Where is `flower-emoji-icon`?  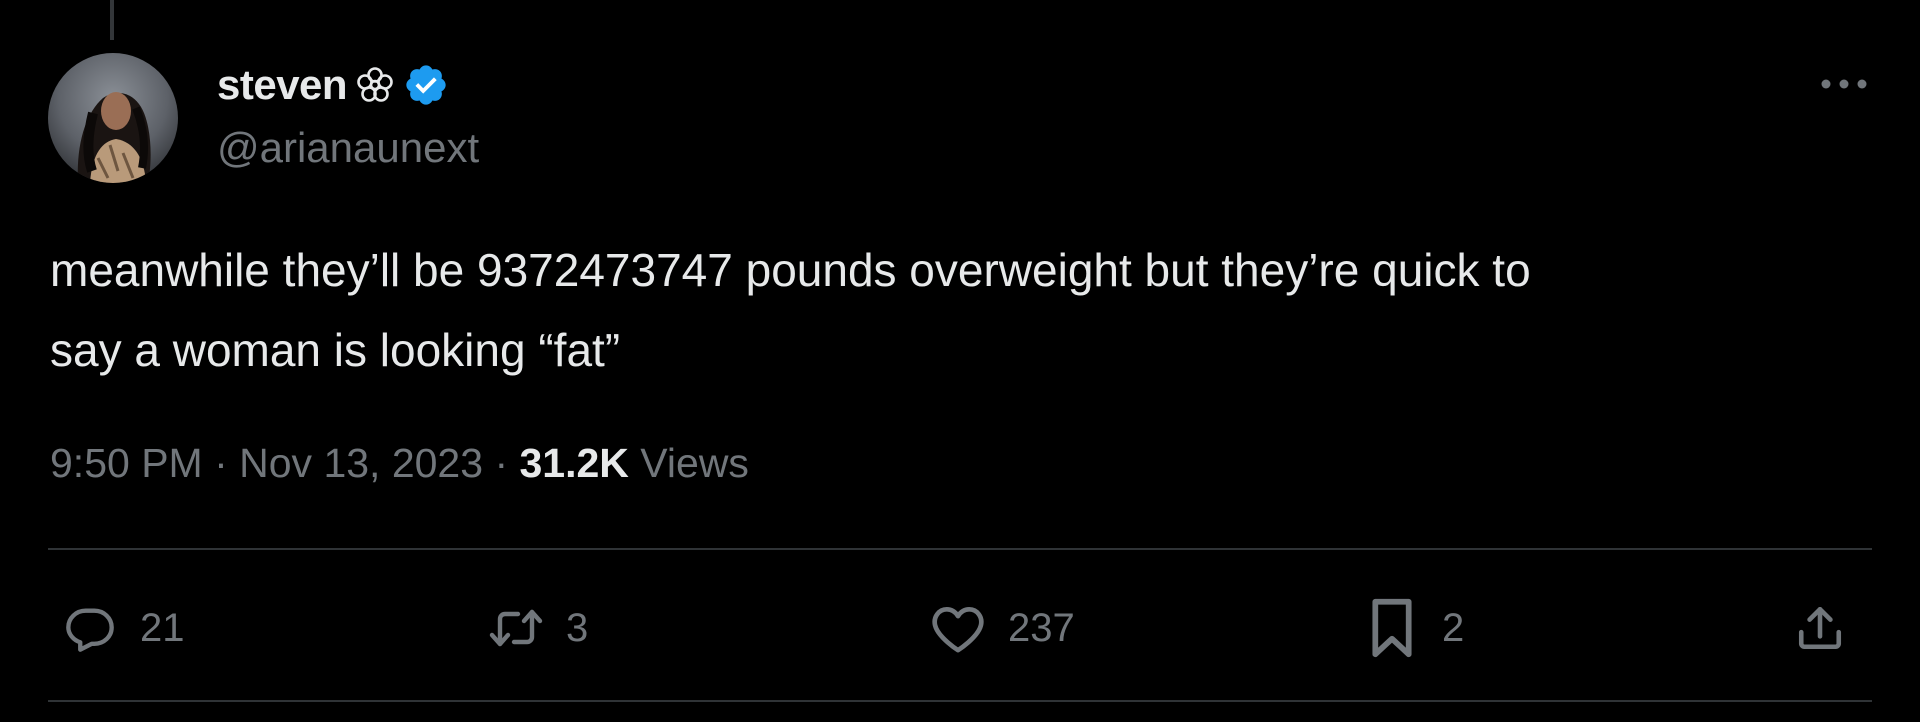 flower-emoji-icon is located at coordinates (377, 85).